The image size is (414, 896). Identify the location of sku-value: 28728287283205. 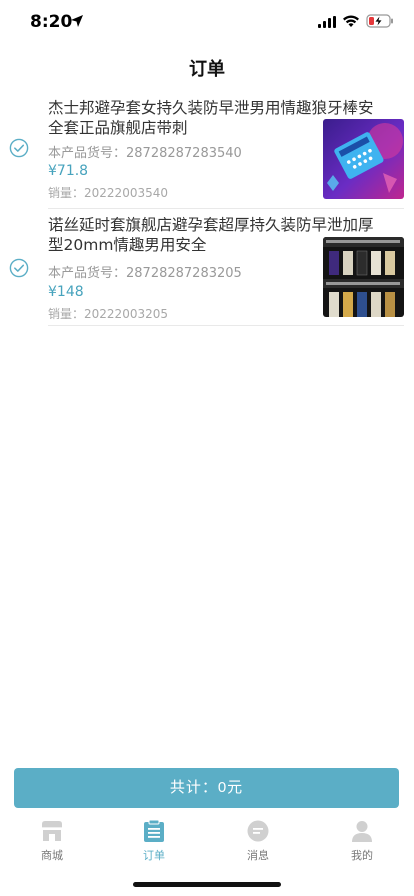
(184, 273).